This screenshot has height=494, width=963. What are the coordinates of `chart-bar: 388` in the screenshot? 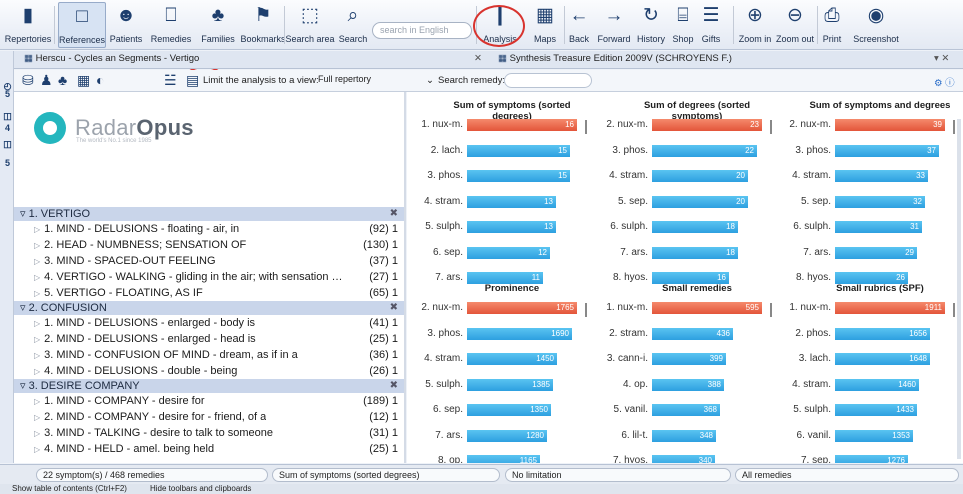 It's located at (688, 384).